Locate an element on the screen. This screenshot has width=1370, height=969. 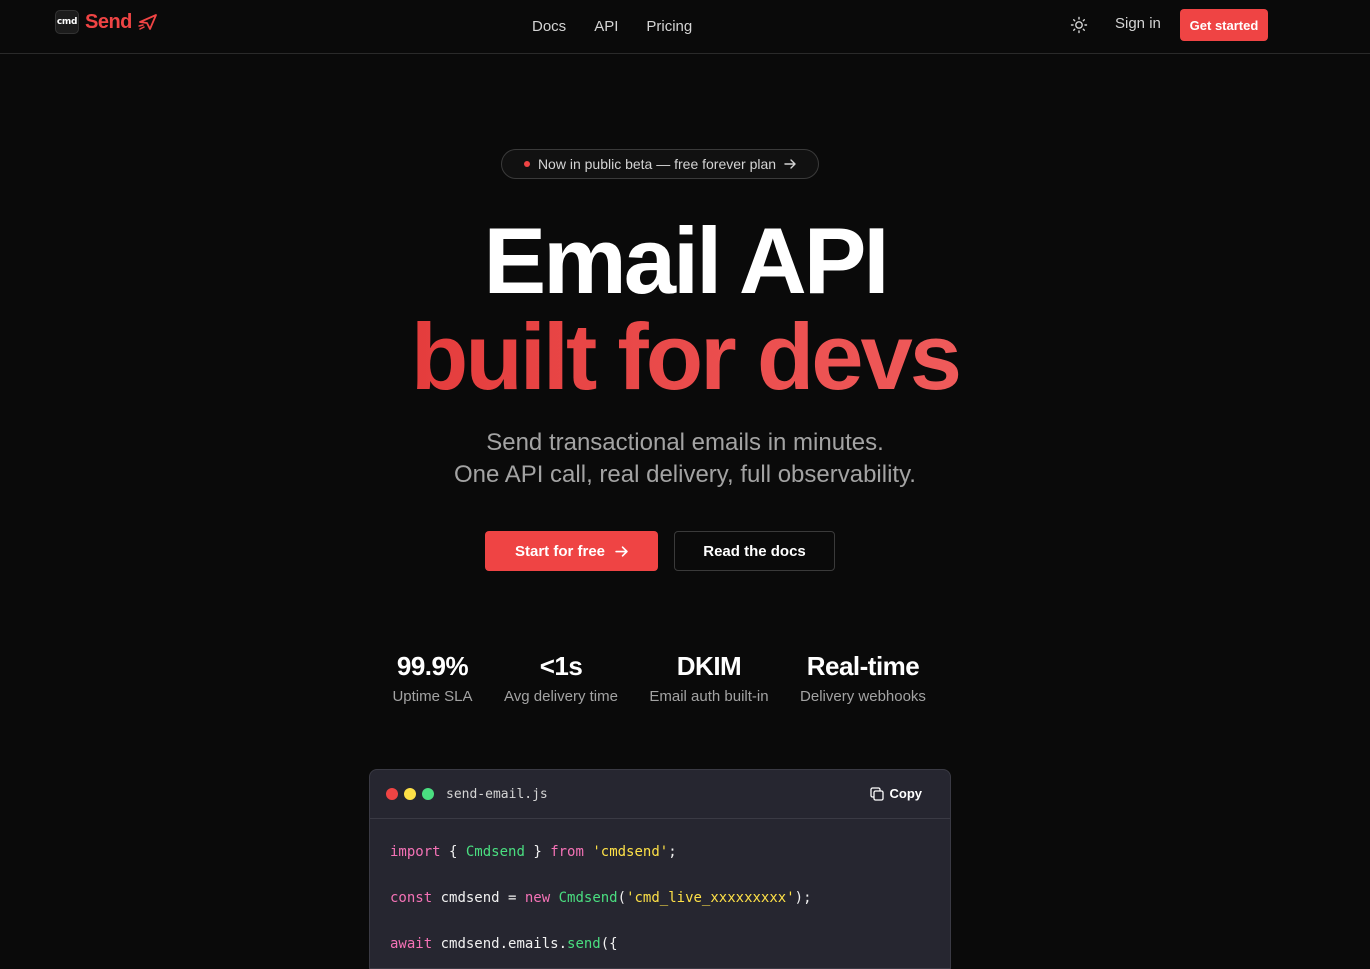
stat-label: Uptime SLA is located at coordinates (432, 696).